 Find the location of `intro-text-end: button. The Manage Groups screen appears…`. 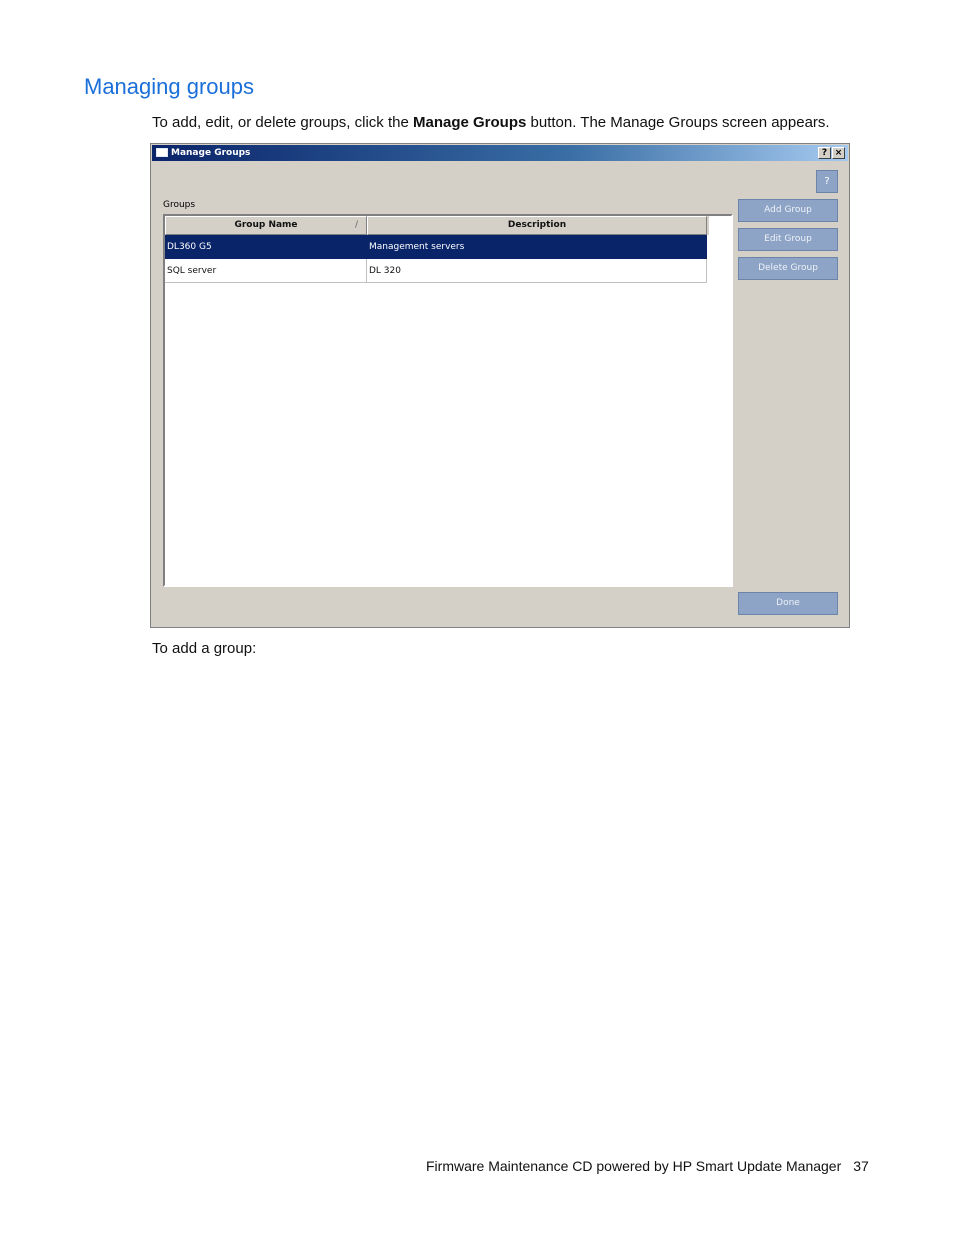

intro-text-end: button. The Manage Groups screen appears… is located at coordinates (678, 122).